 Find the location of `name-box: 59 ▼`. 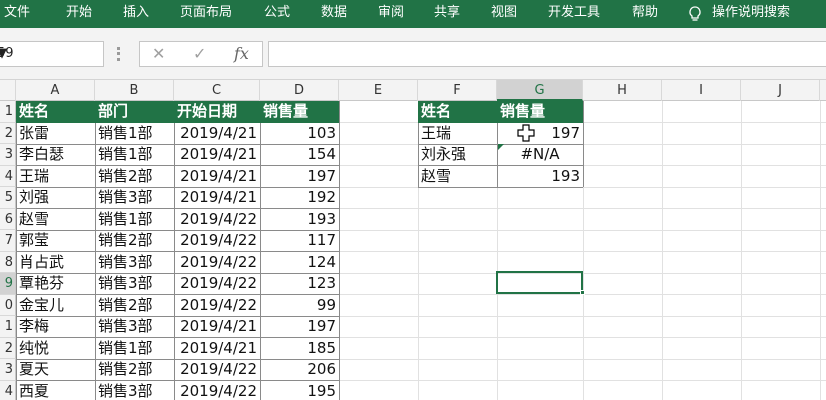

name-box: 59 ▼ is located at coordinates (52, 54).